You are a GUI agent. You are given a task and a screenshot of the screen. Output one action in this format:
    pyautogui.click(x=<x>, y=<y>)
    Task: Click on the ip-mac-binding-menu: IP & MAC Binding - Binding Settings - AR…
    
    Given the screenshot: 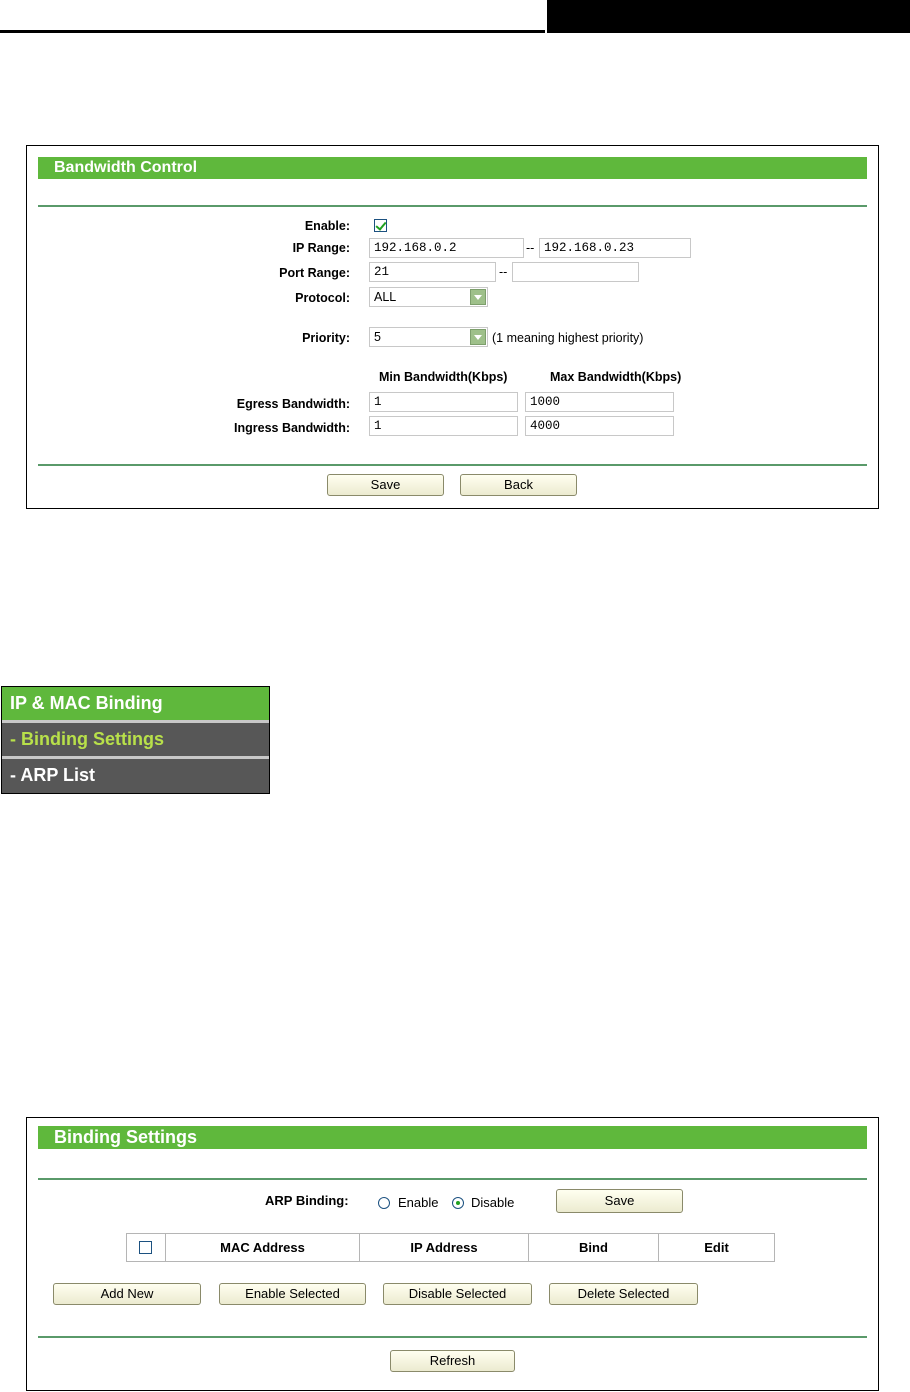 What is the action you would take?
    pyautogui.click(x=135, y=740)
    